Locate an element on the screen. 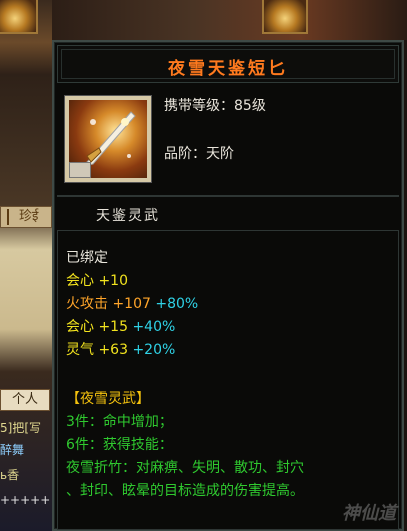  title-bar: 夜雪天鉴短匕 is located at coordinates (228, 64).